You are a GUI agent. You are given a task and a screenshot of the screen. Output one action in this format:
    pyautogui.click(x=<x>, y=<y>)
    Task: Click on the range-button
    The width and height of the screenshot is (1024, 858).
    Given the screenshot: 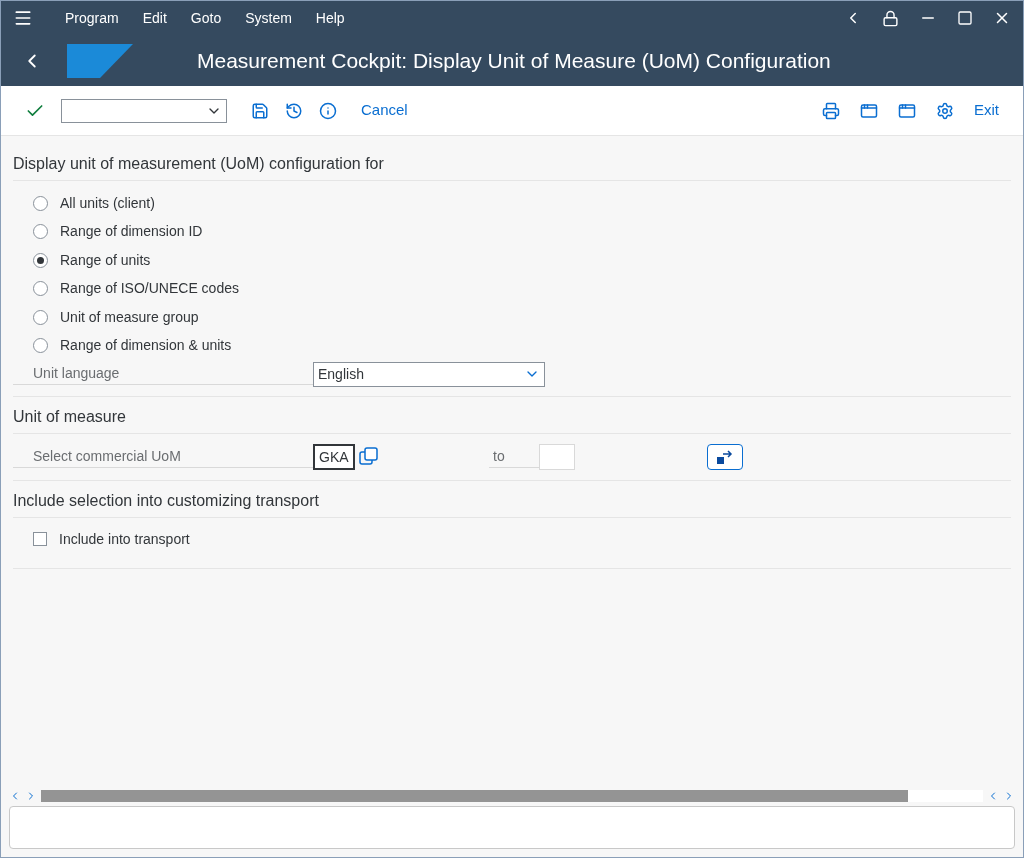 What is the action you would take?
    pyautogui.click(x=725, y=457)
    